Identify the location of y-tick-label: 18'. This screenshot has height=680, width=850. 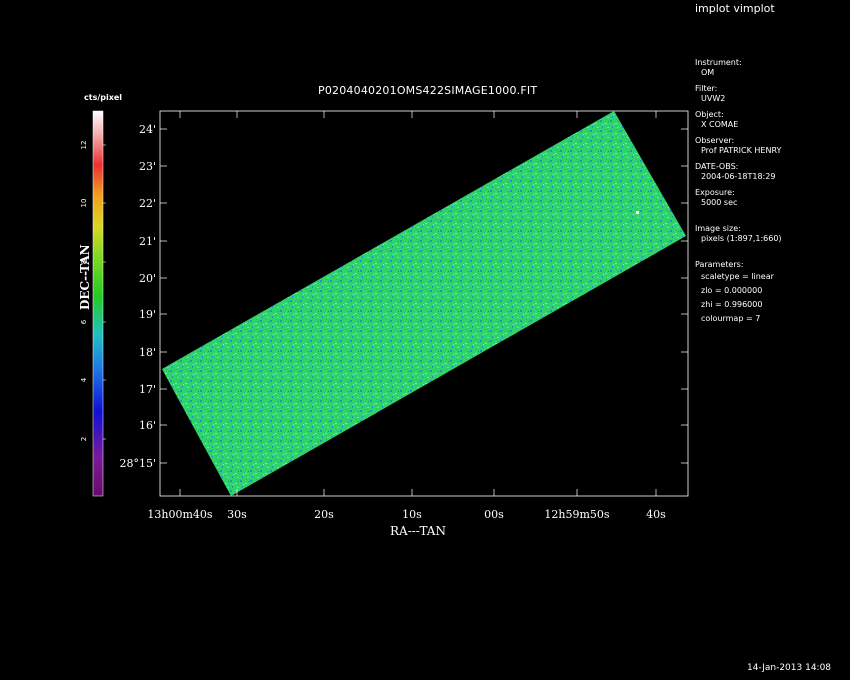
(147, 352).